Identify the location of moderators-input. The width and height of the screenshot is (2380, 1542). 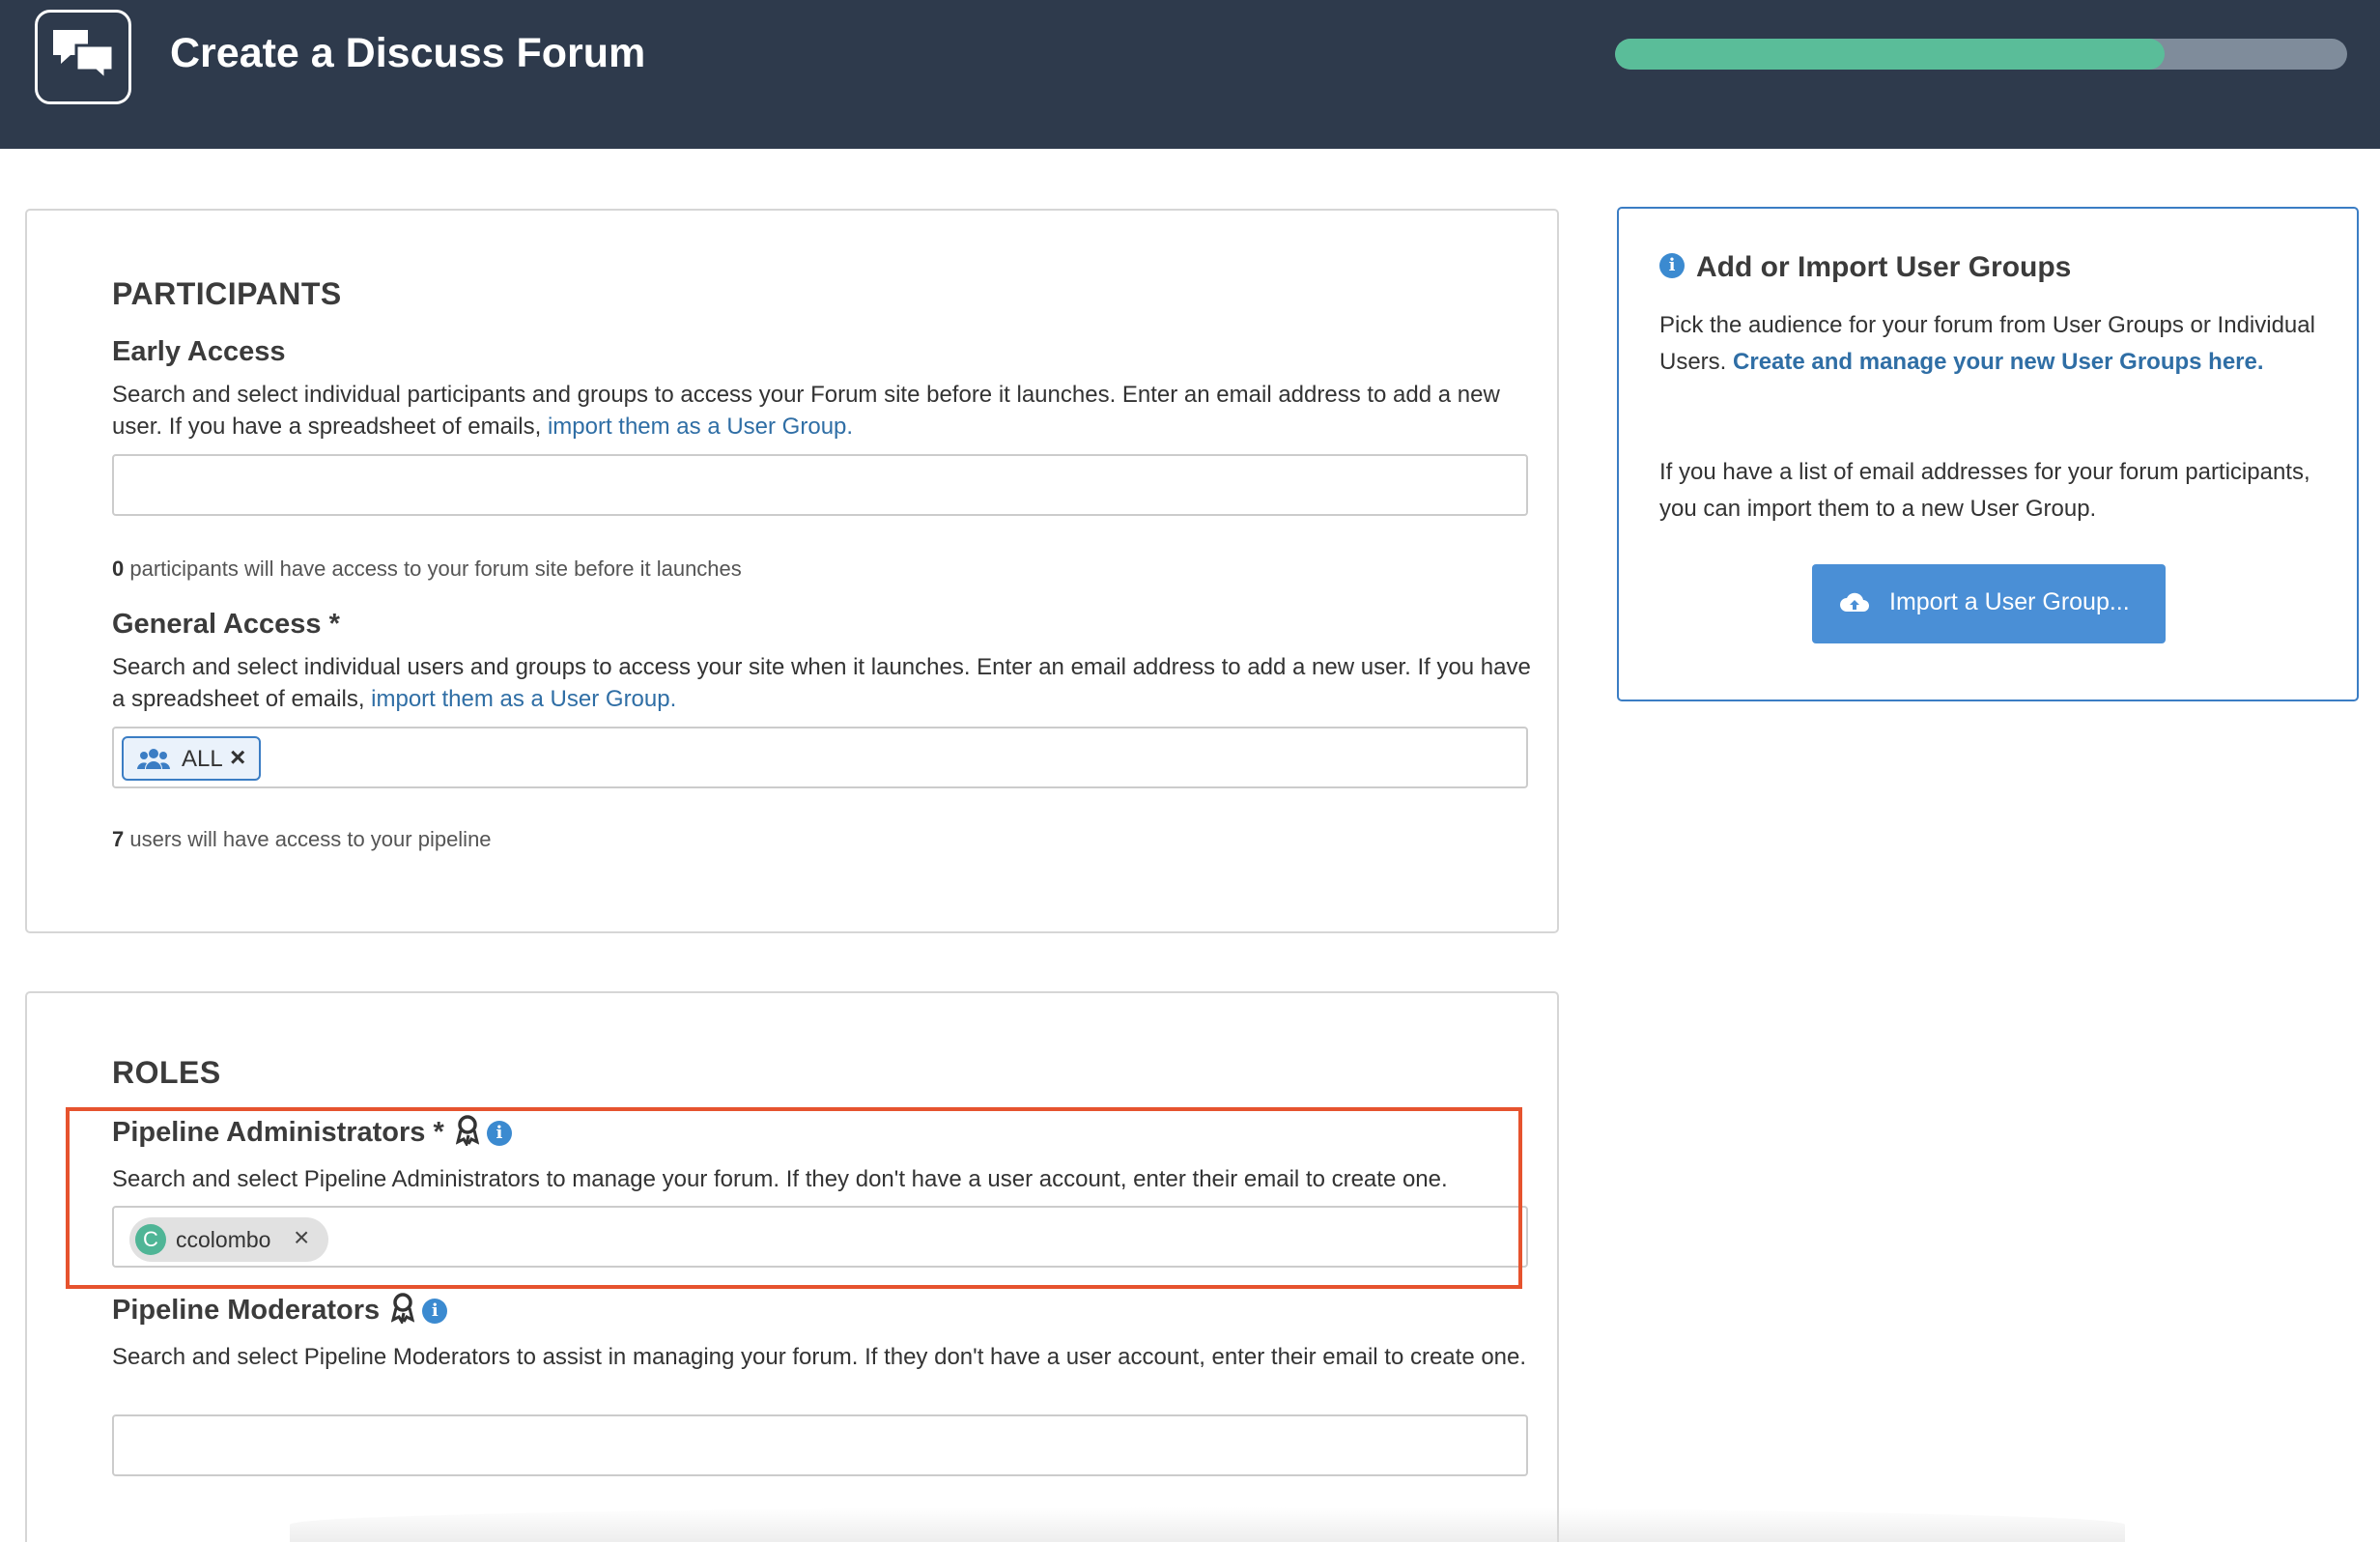
(820, 1445).